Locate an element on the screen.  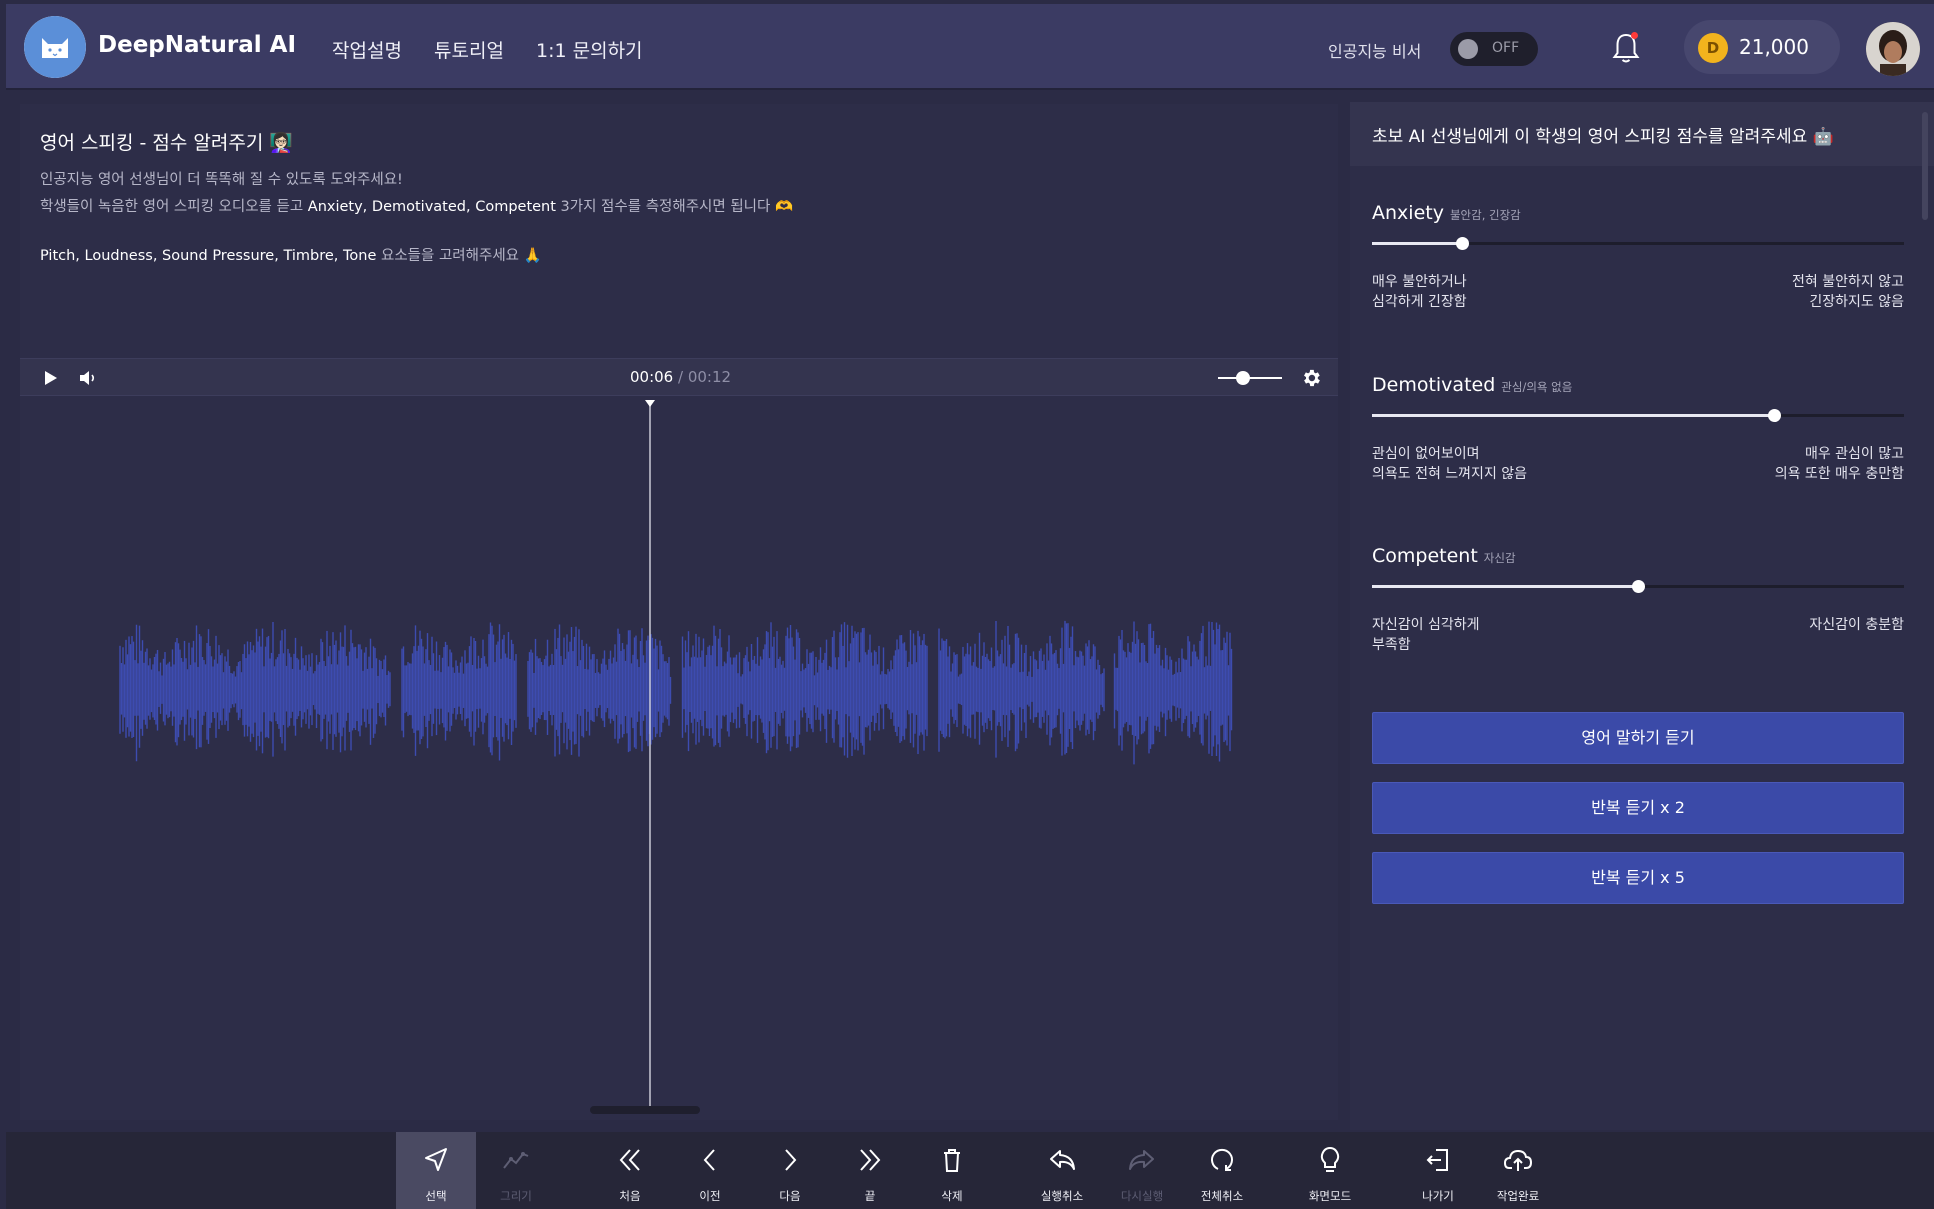
tool-first: 처음 is located at coordinates (630, 1170).